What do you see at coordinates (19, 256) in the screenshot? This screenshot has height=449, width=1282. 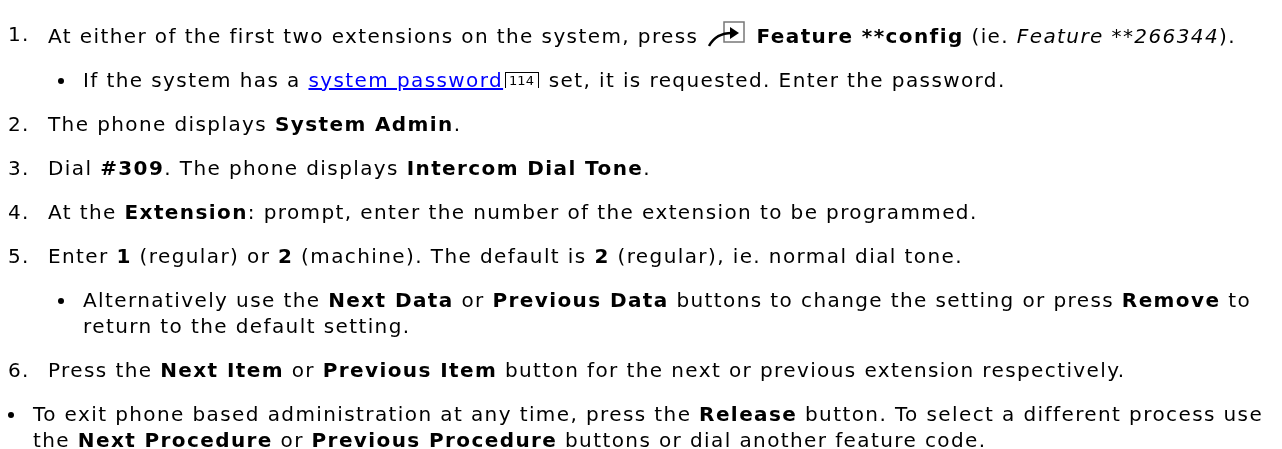 I see `step-number: 5.` at bounding box center [19, 256].